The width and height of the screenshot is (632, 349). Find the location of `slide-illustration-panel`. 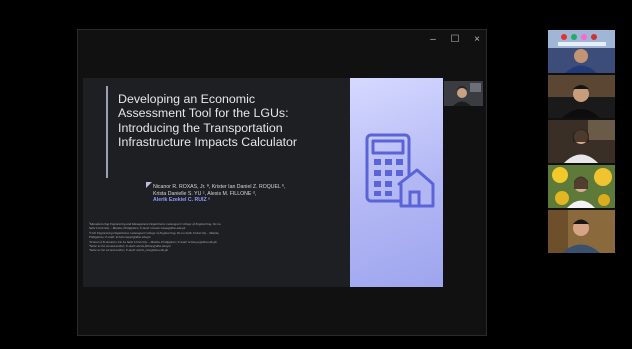

slide-illustration-panel is located at coordinates (396, 182).